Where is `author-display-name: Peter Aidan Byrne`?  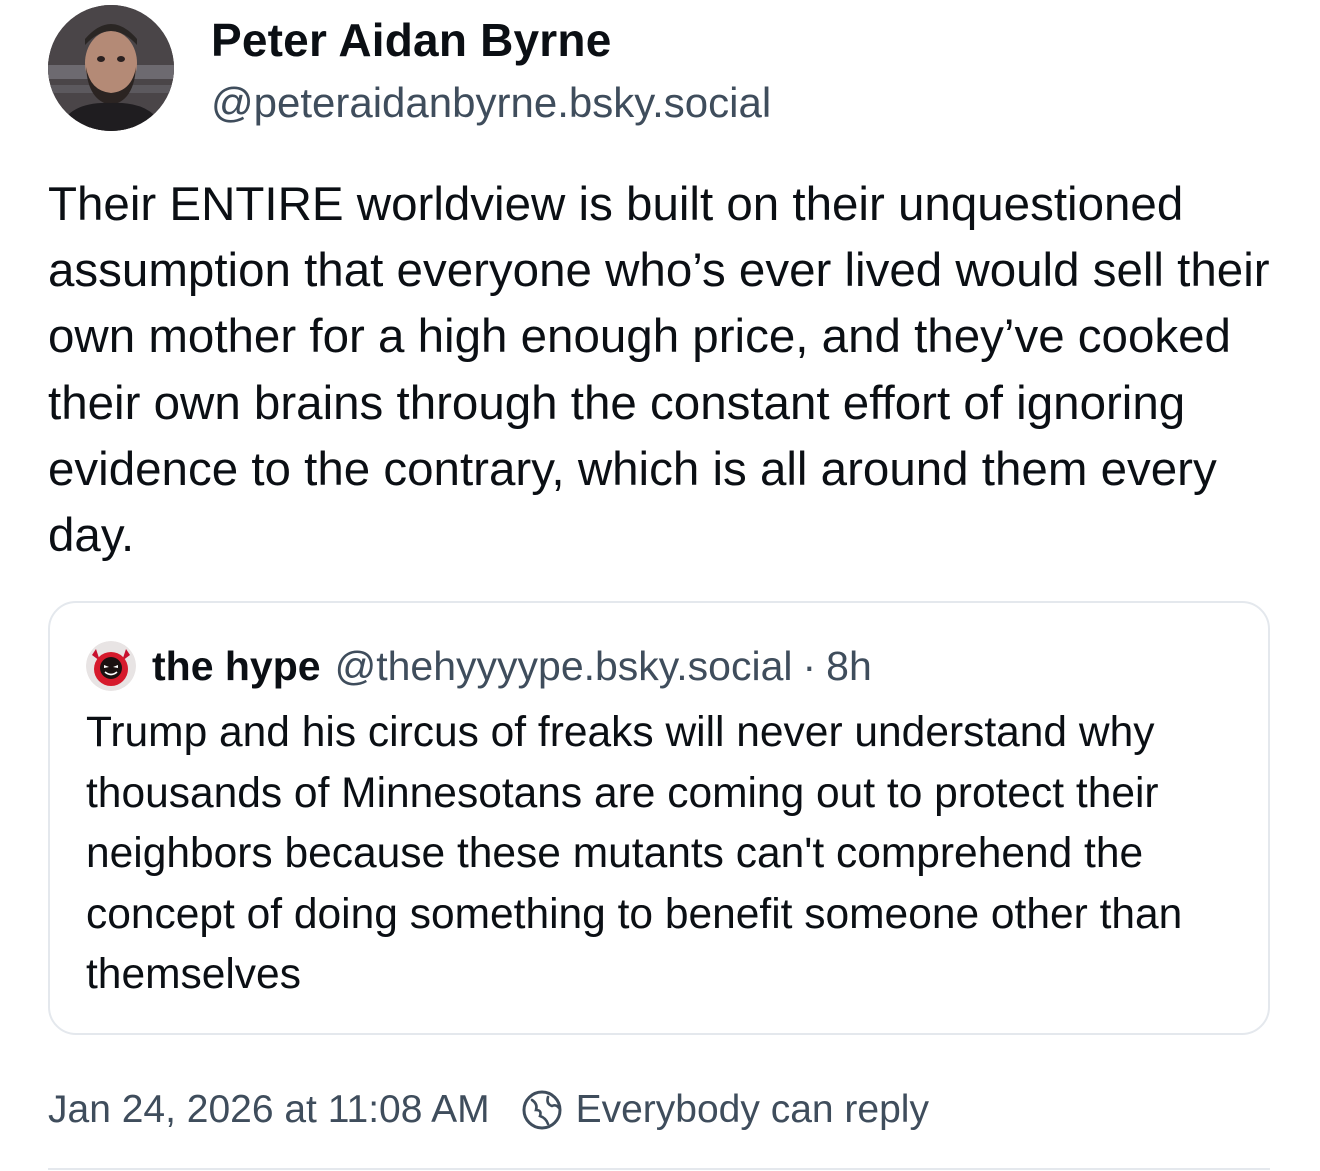
author-display-name: Peter Aidan Byrne is located at coordinates (411, 40).